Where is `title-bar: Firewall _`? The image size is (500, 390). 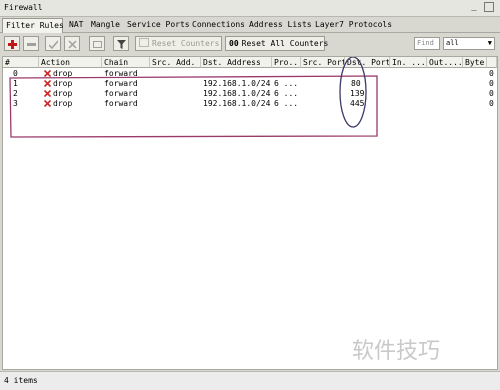 title-bar: Firewall _ is located at coordinates (250, 8).